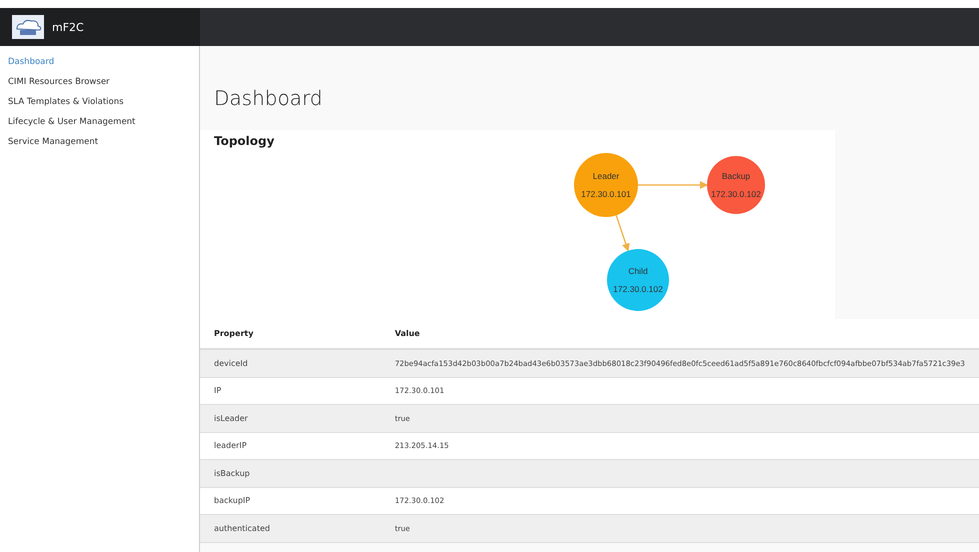  I want to click on table-cell: deviceId, so click(231, 363).